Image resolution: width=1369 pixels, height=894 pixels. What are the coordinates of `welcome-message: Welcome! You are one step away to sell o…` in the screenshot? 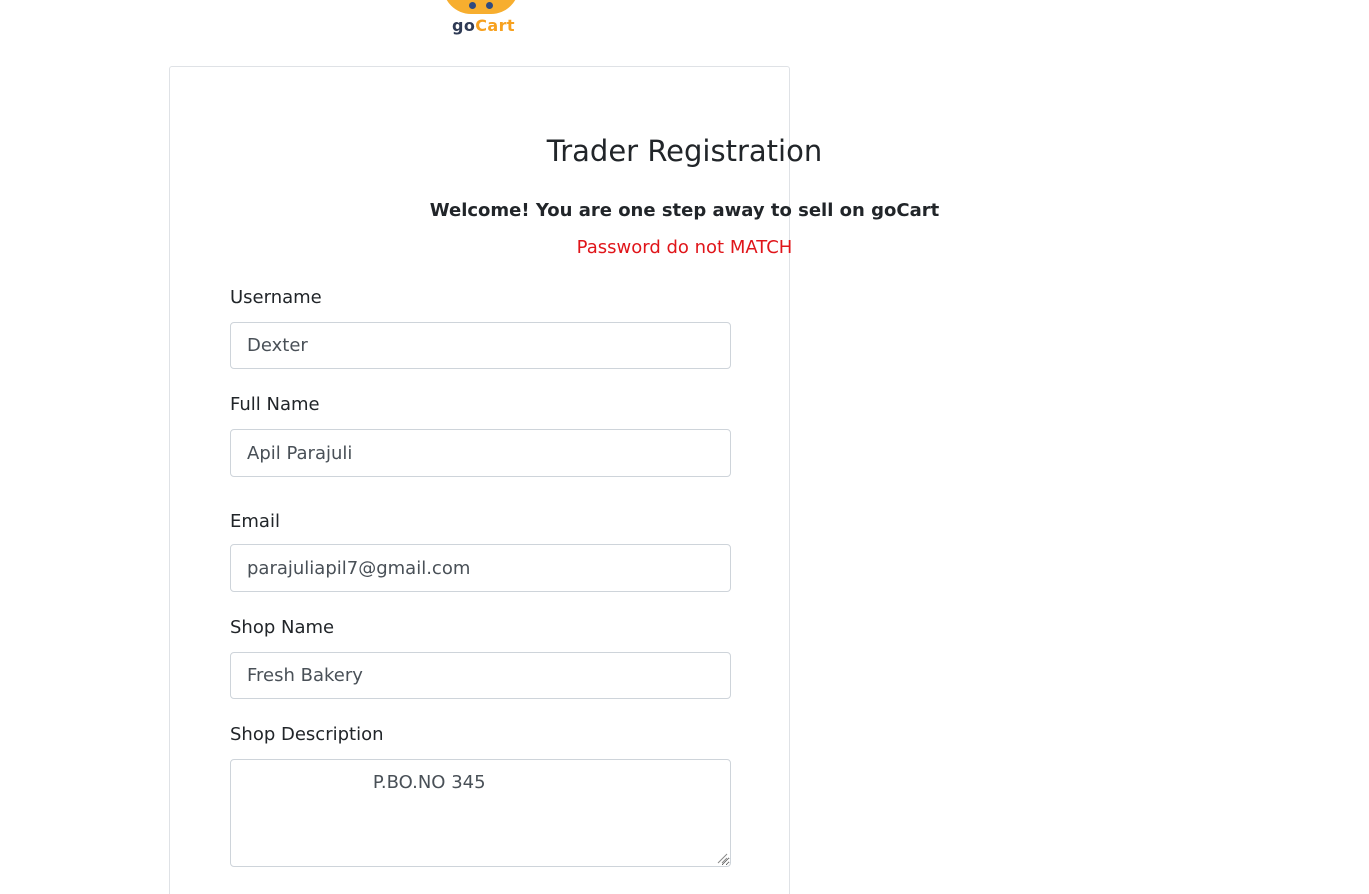 It's located at (684, 210).